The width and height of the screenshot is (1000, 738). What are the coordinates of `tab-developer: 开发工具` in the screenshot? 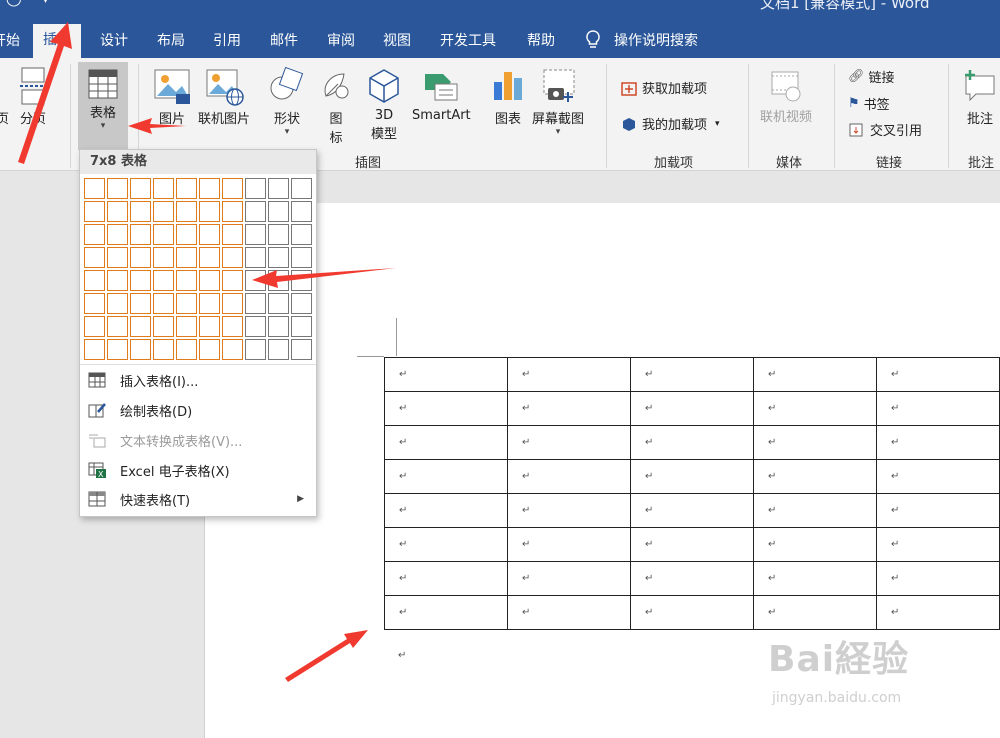 It's located at (468, 40).